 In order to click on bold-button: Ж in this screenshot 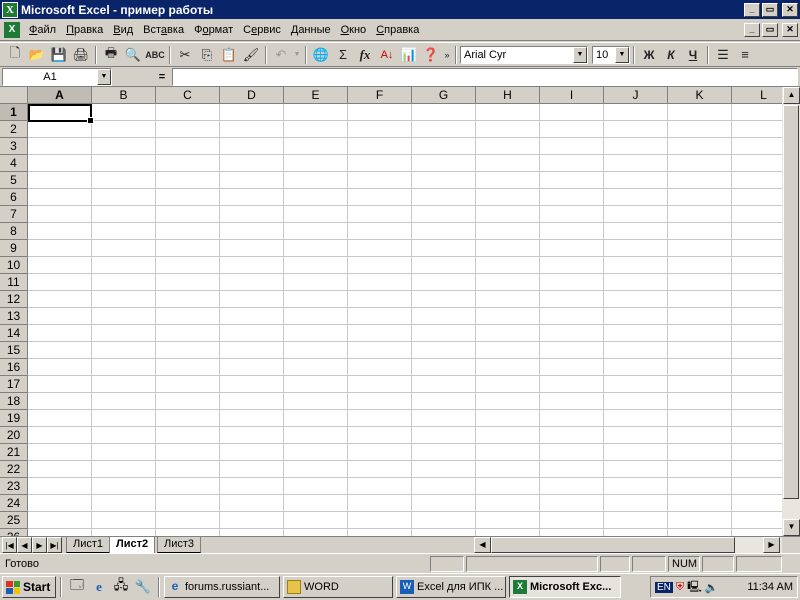, I will do `click(649, 55)`.